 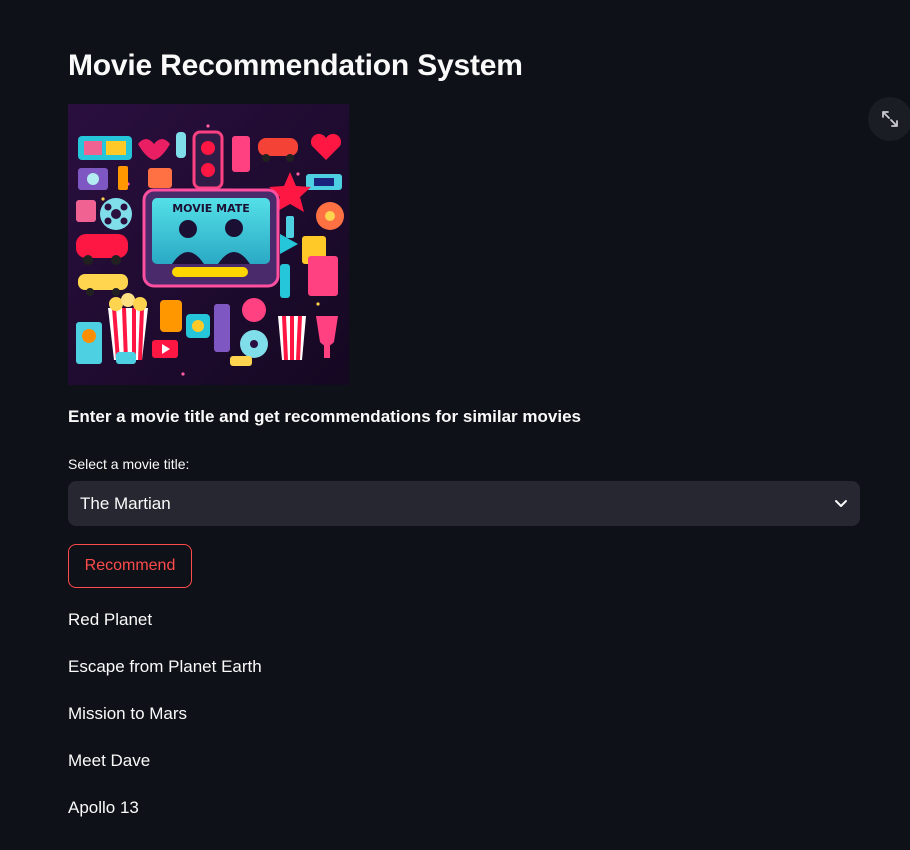 What do you see at coordinates (103, 807) in the screenshot?
I see `list-item: Apollo 13` at bounding box center [103, 807].